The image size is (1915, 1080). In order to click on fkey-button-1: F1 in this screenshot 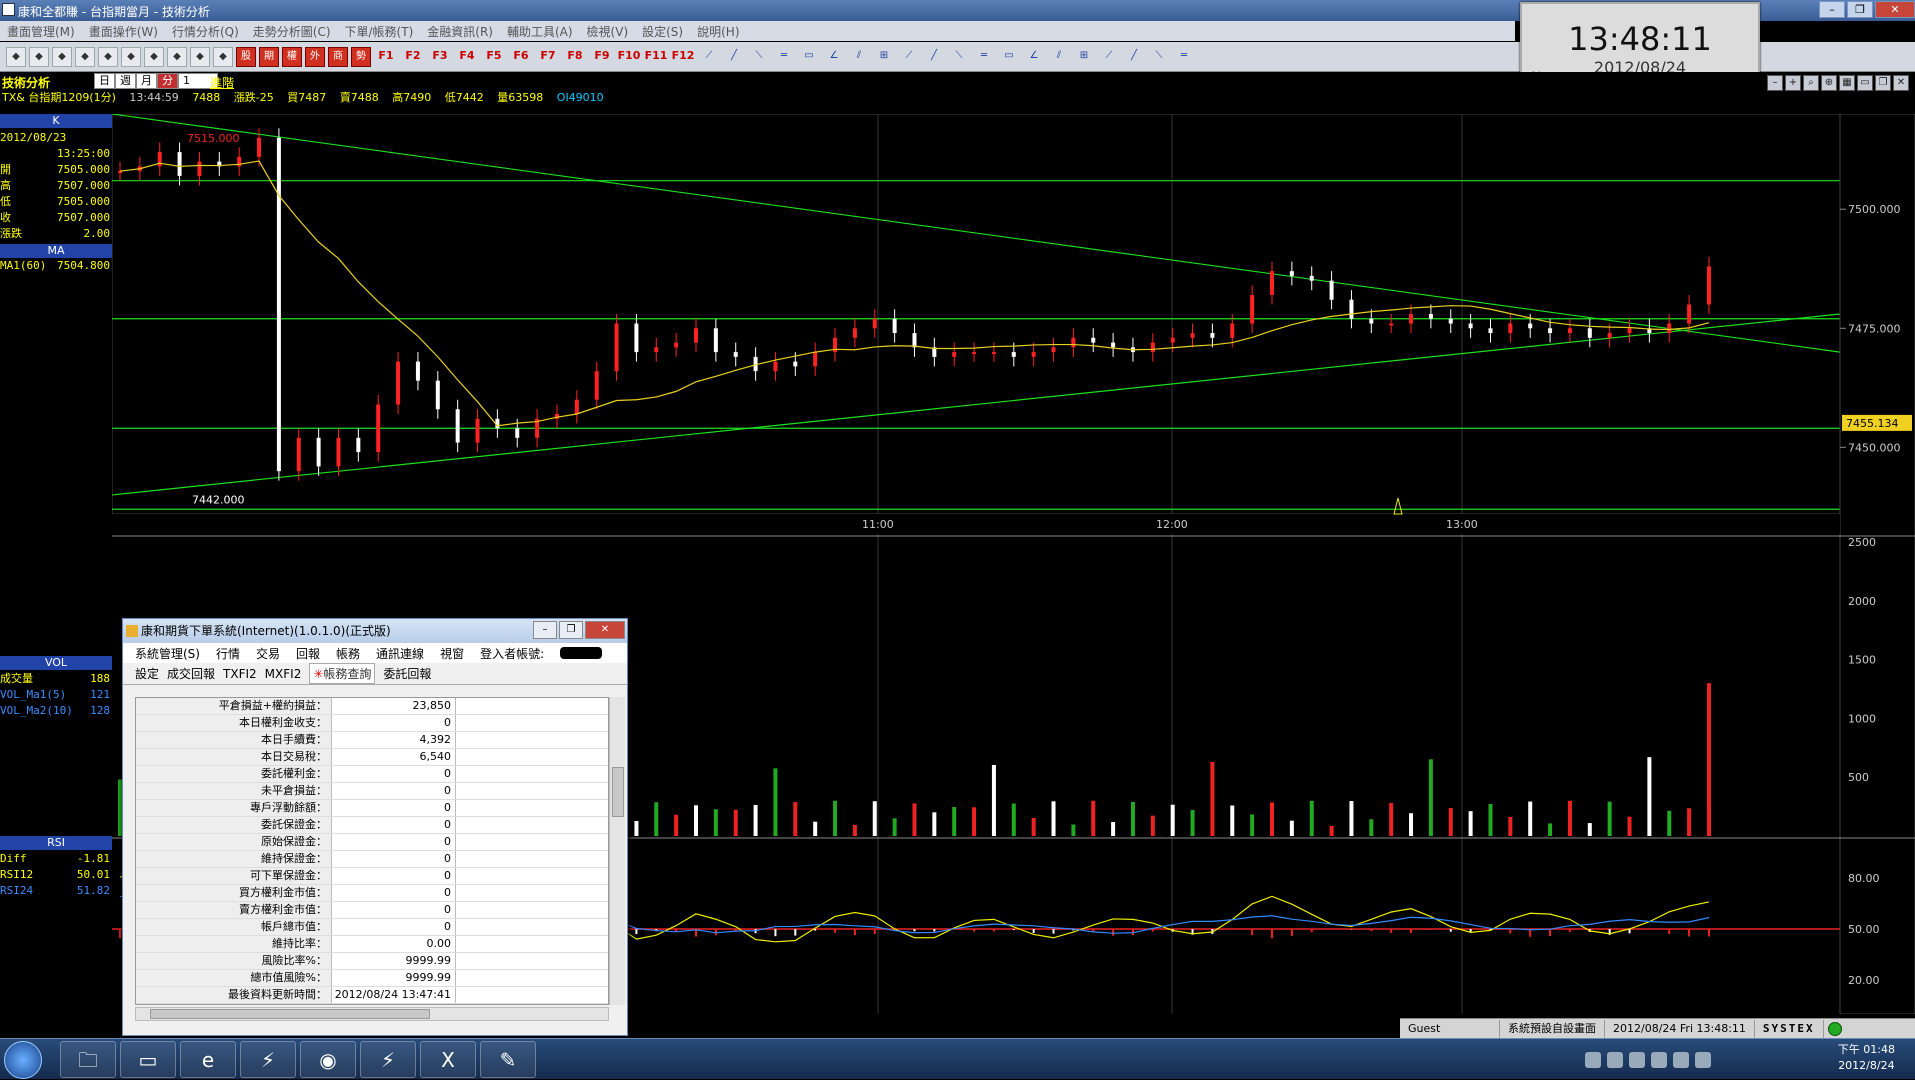, I will do `click(386, 57)`.